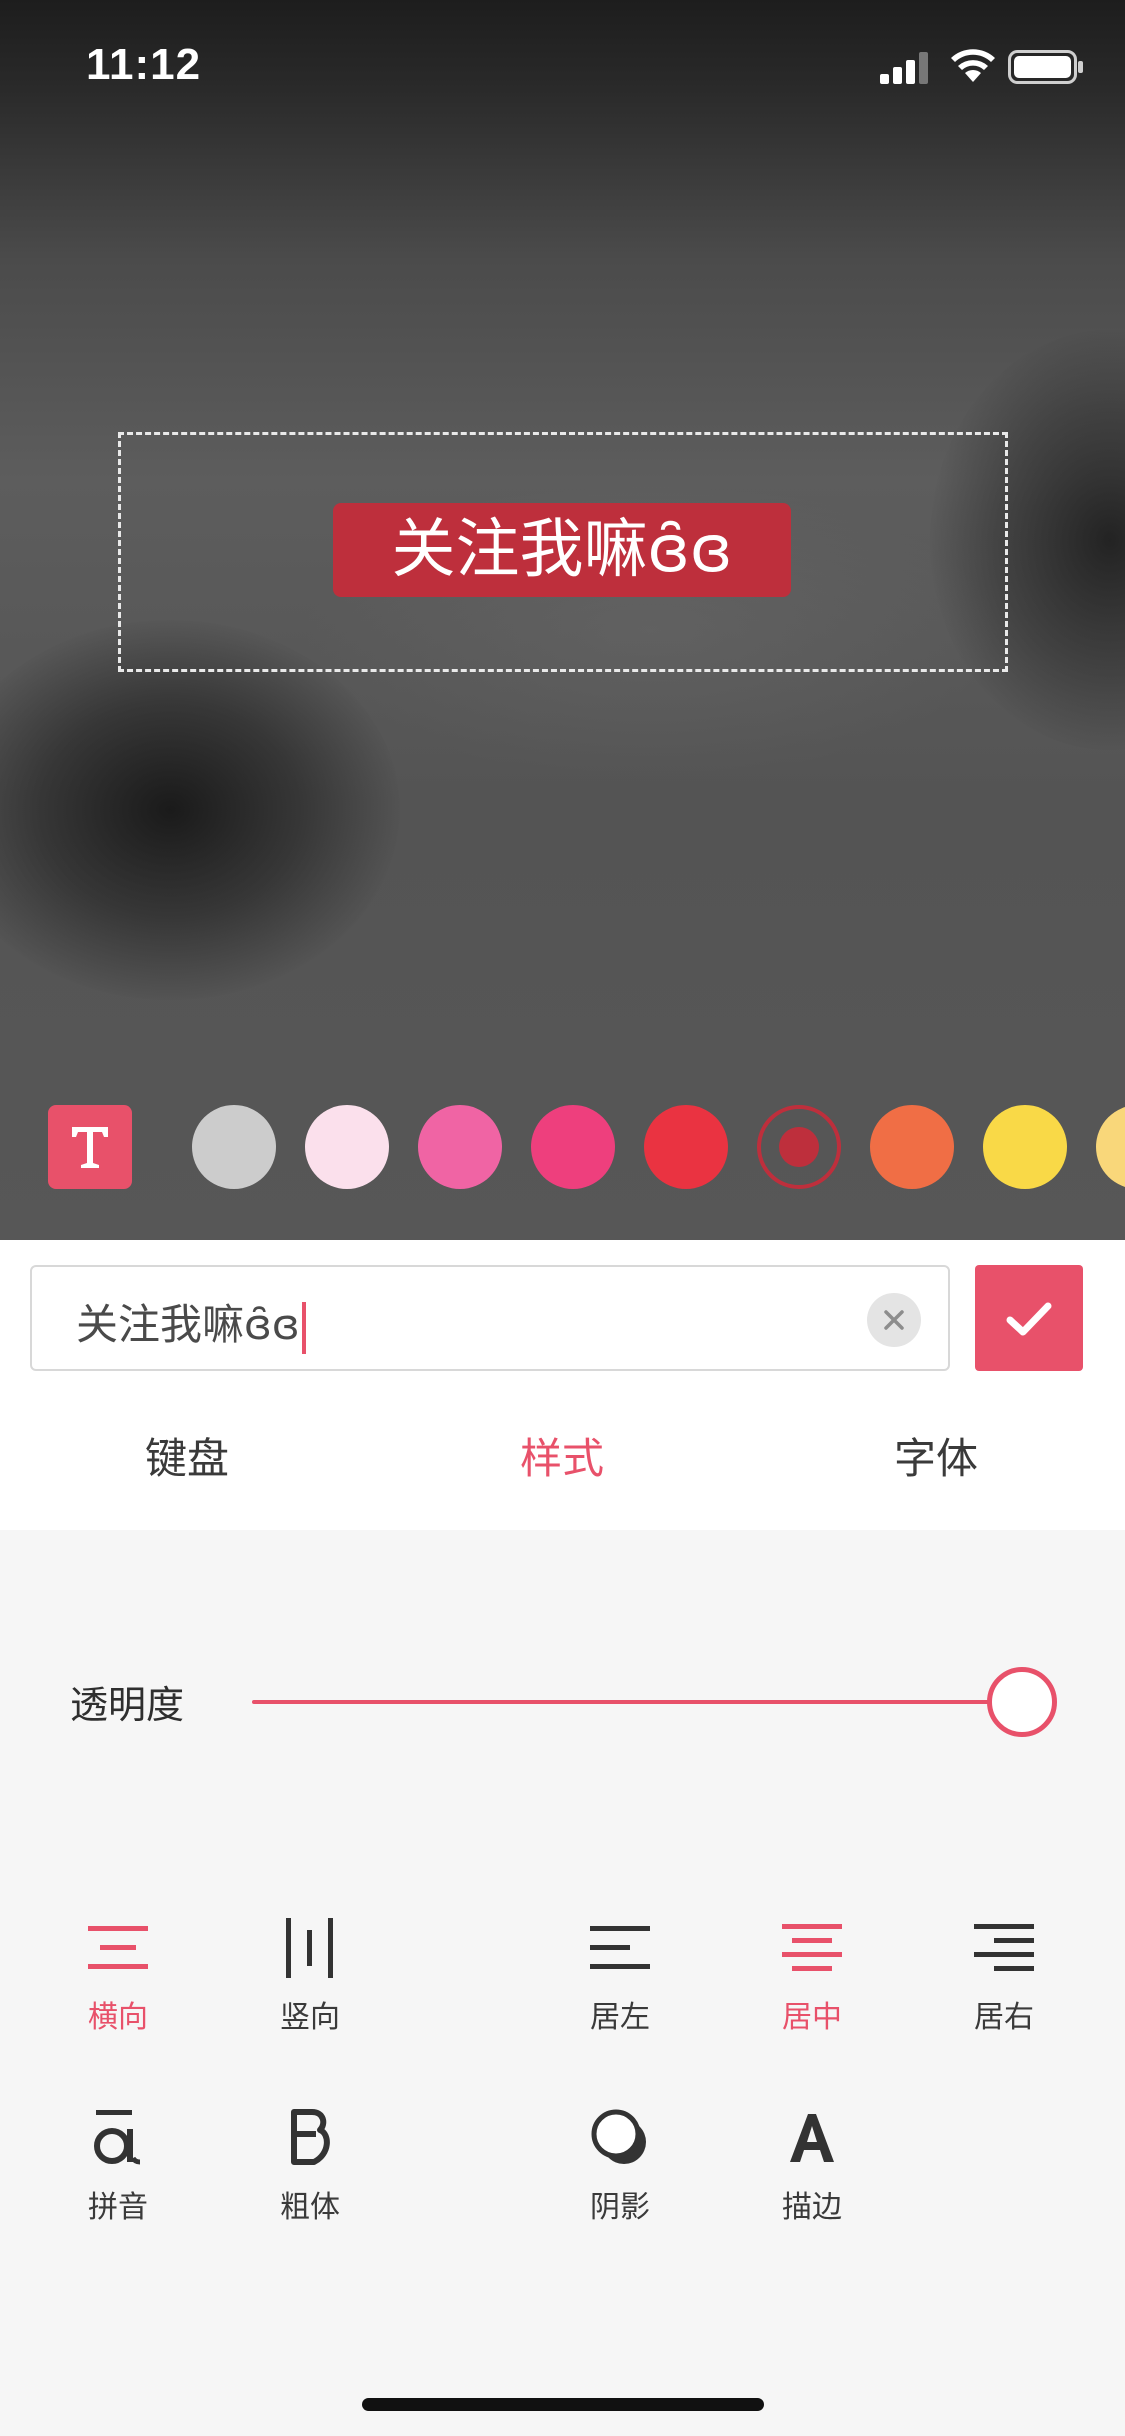  What do you see at coordinates (118, 2207) in the screenshot?
I see `pinyin-label: 拼音` at bounding box center [118, 2207].